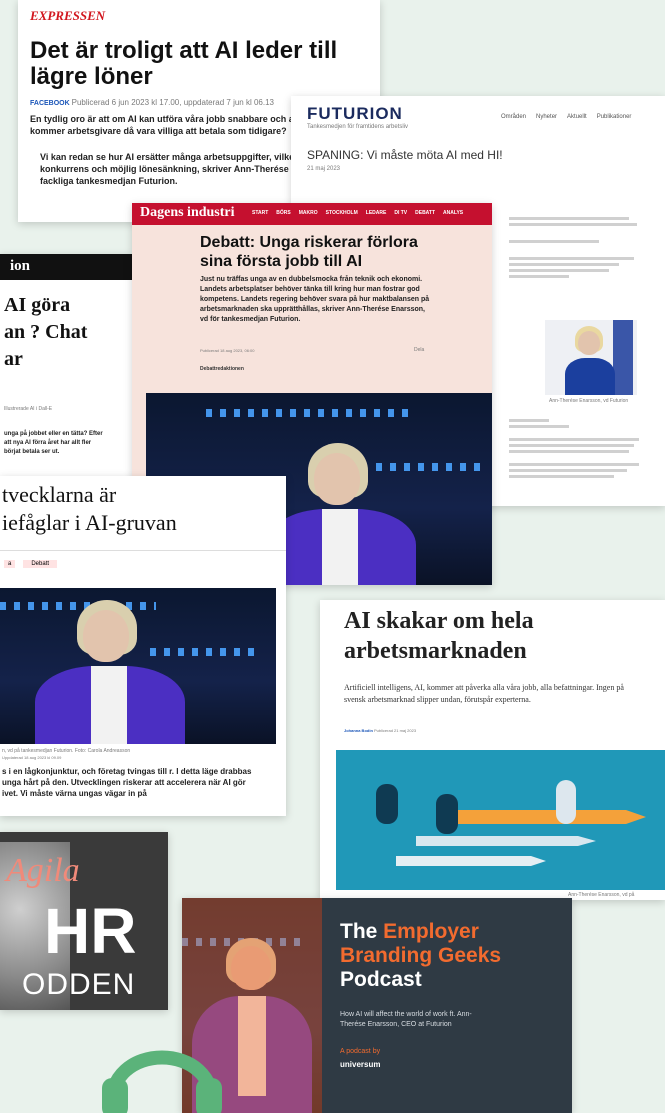 This screenshot has height=1113, width=665. Describe the element at coordinates (90, 931) in the screenshot. I see `agila-title-2: HR` at that location.